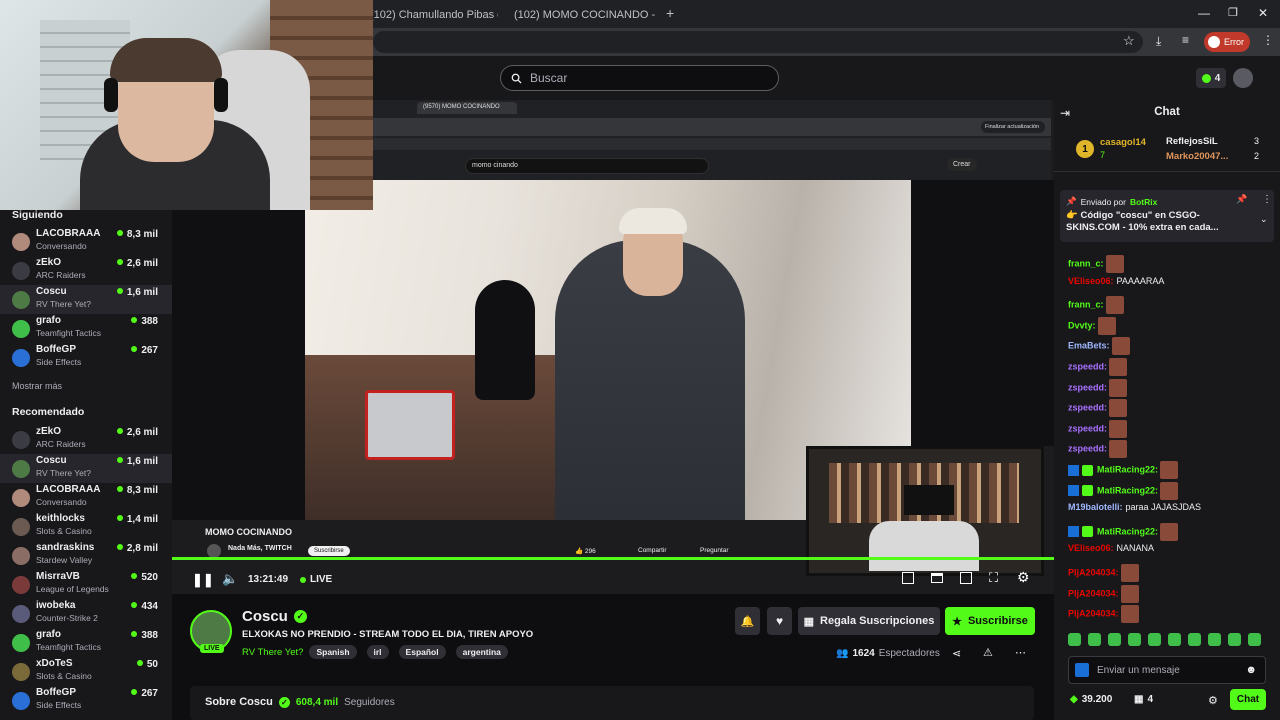  I want to click on unpin-icon: 📌, so click(1241, 199).